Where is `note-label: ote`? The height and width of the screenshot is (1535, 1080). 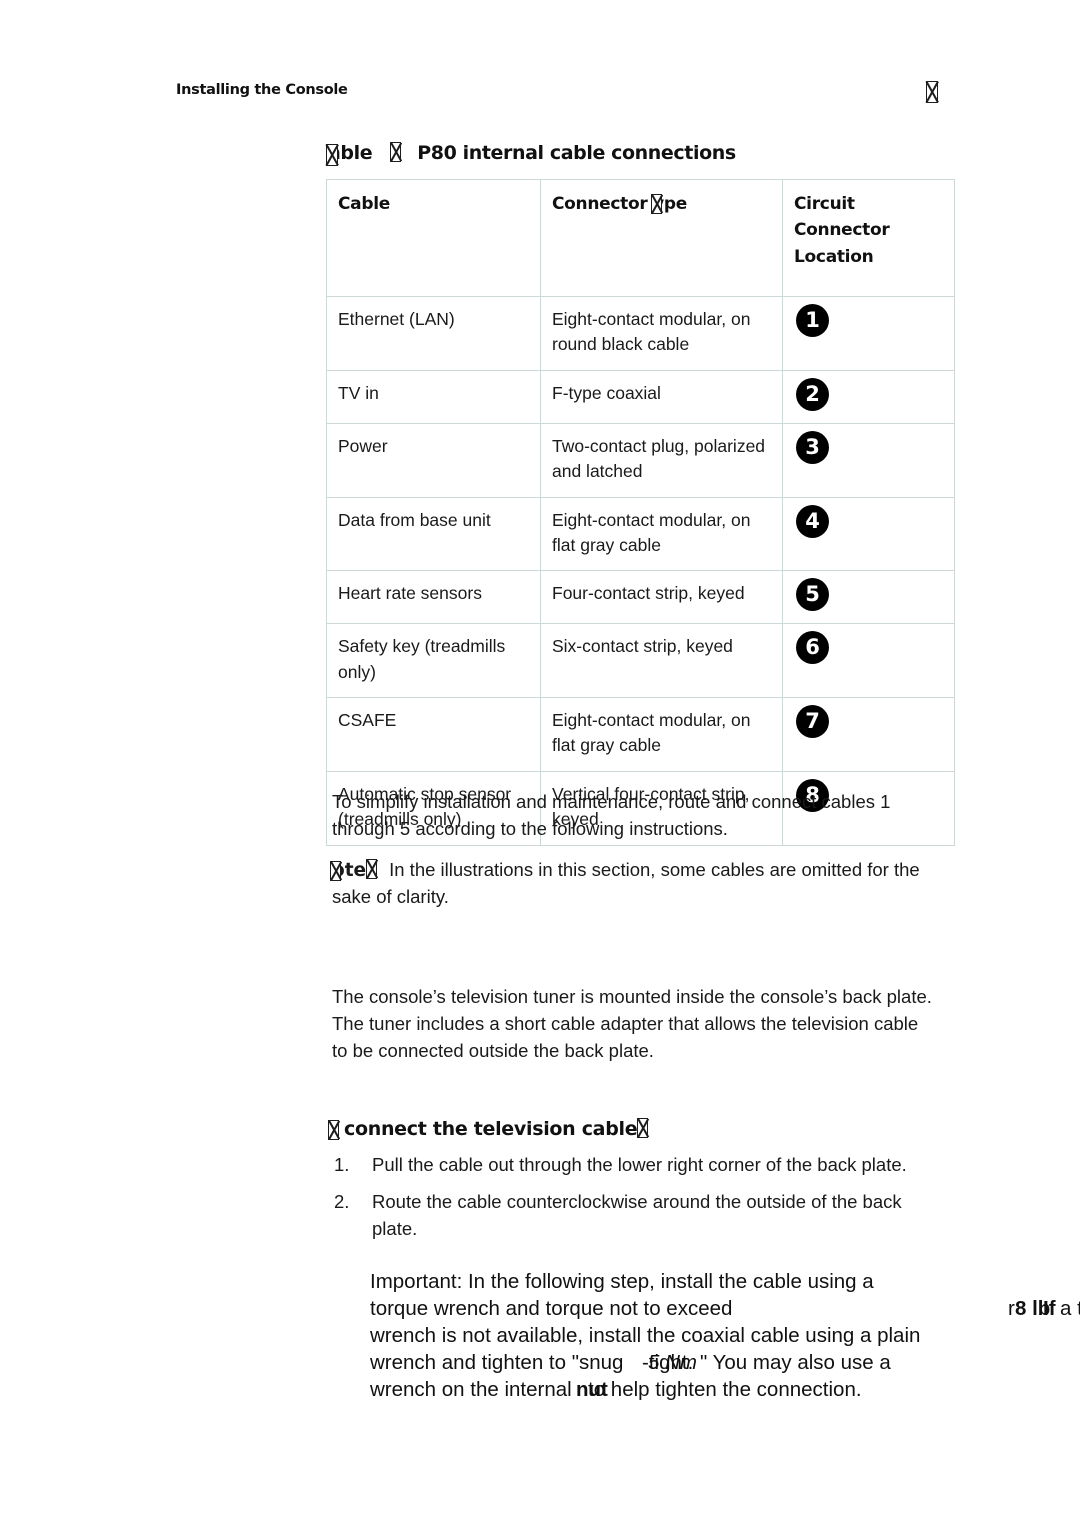
note-label: ote is located at coordinates (354, 869).